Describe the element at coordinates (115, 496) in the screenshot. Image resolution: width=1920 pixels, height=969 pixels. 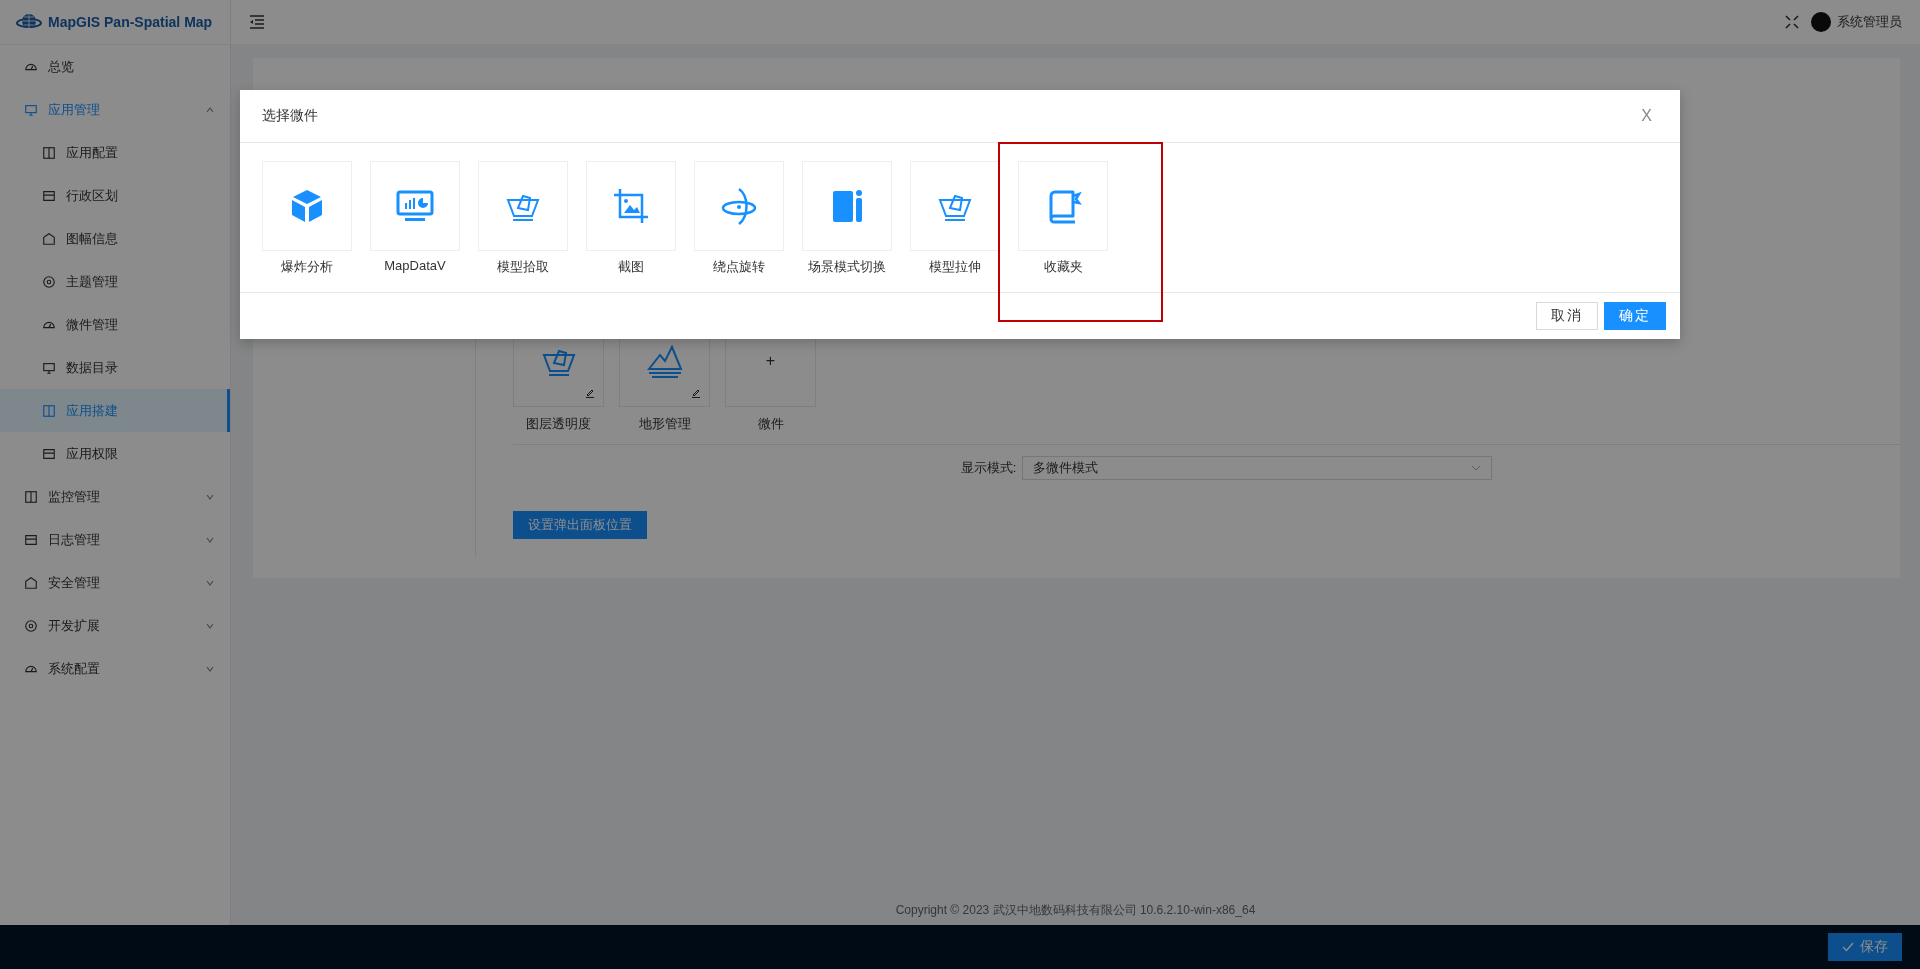
I see `sidebar-item: 监控管理` at that location.